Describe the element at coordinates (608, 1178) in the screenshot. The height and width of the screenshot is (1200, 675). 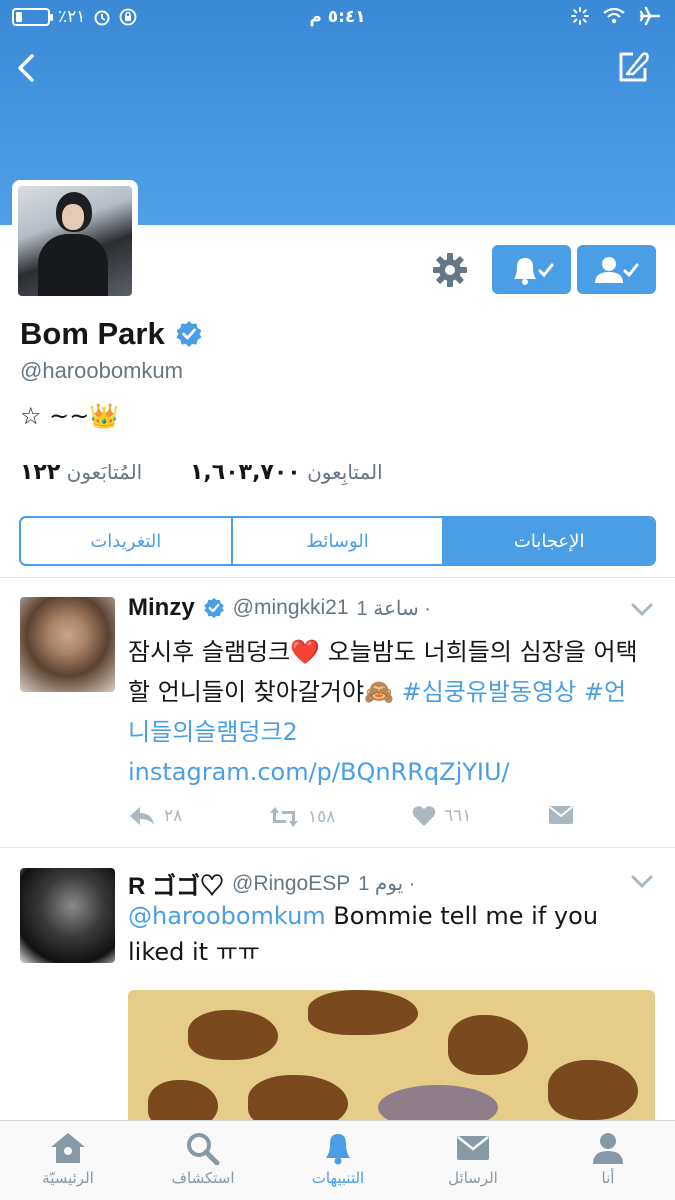
I see `tab-me-label: أنا` at that location.